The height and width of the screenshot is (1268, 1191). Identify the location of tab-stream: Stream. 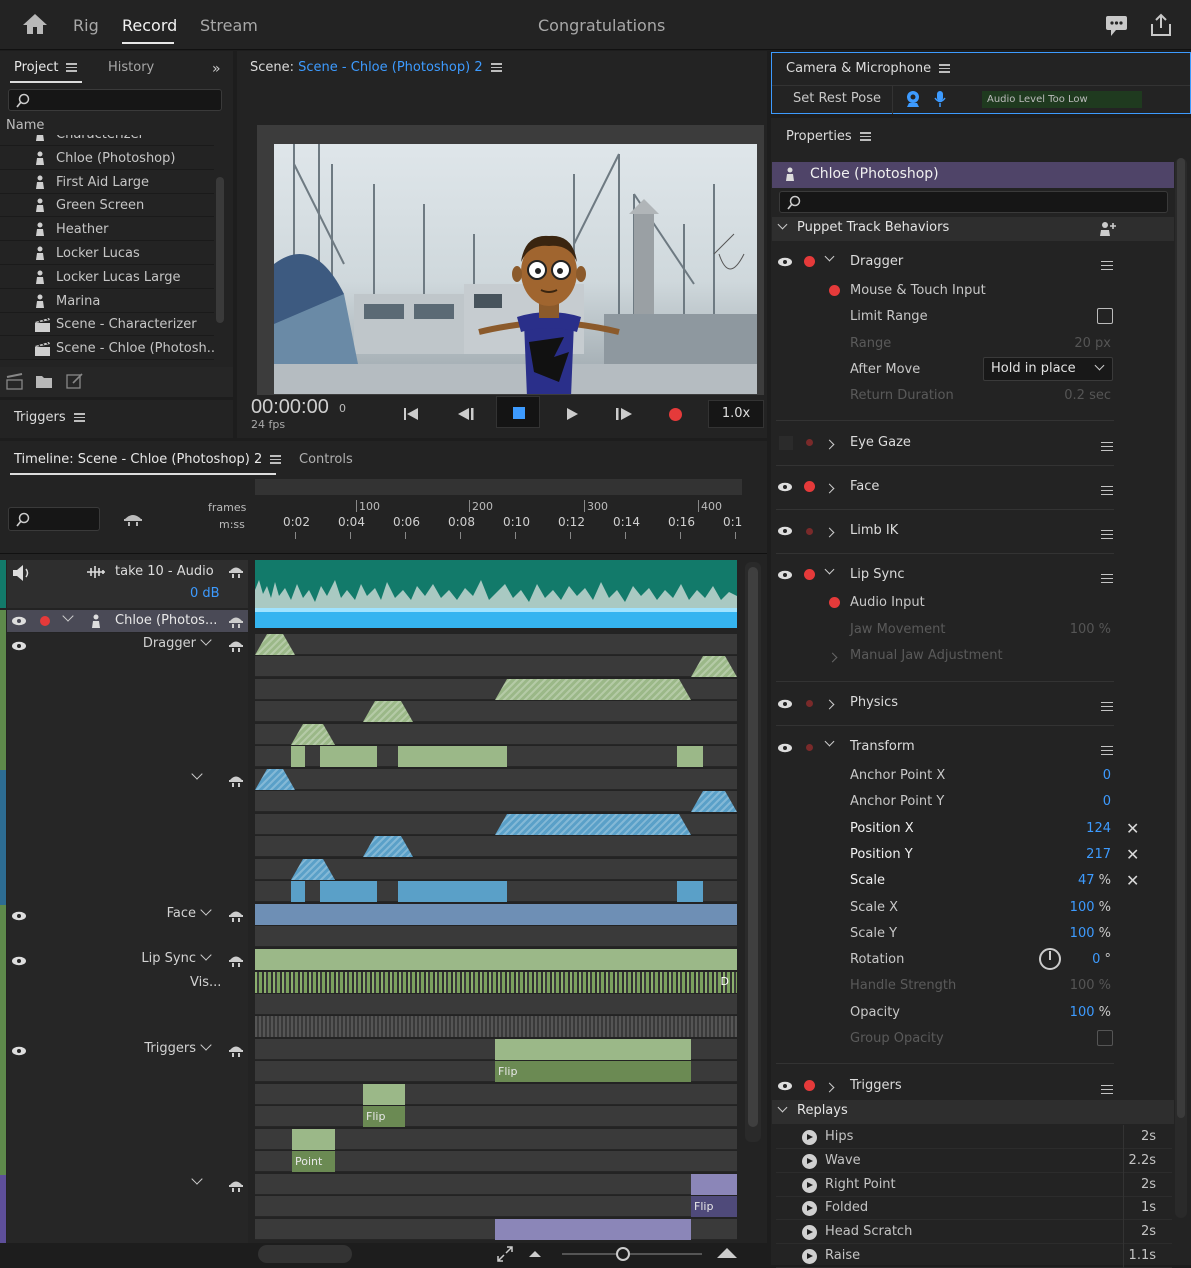
(229, 25).